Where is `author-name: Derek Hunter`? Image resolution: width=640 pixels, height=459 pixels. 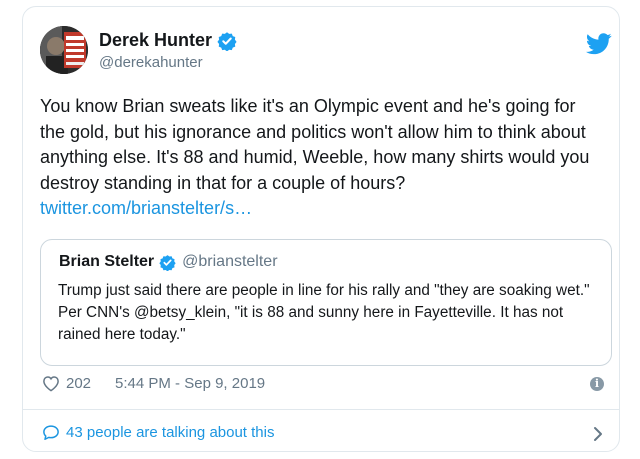 author-name: Derek Hunter is located at coordinates (155, 40).